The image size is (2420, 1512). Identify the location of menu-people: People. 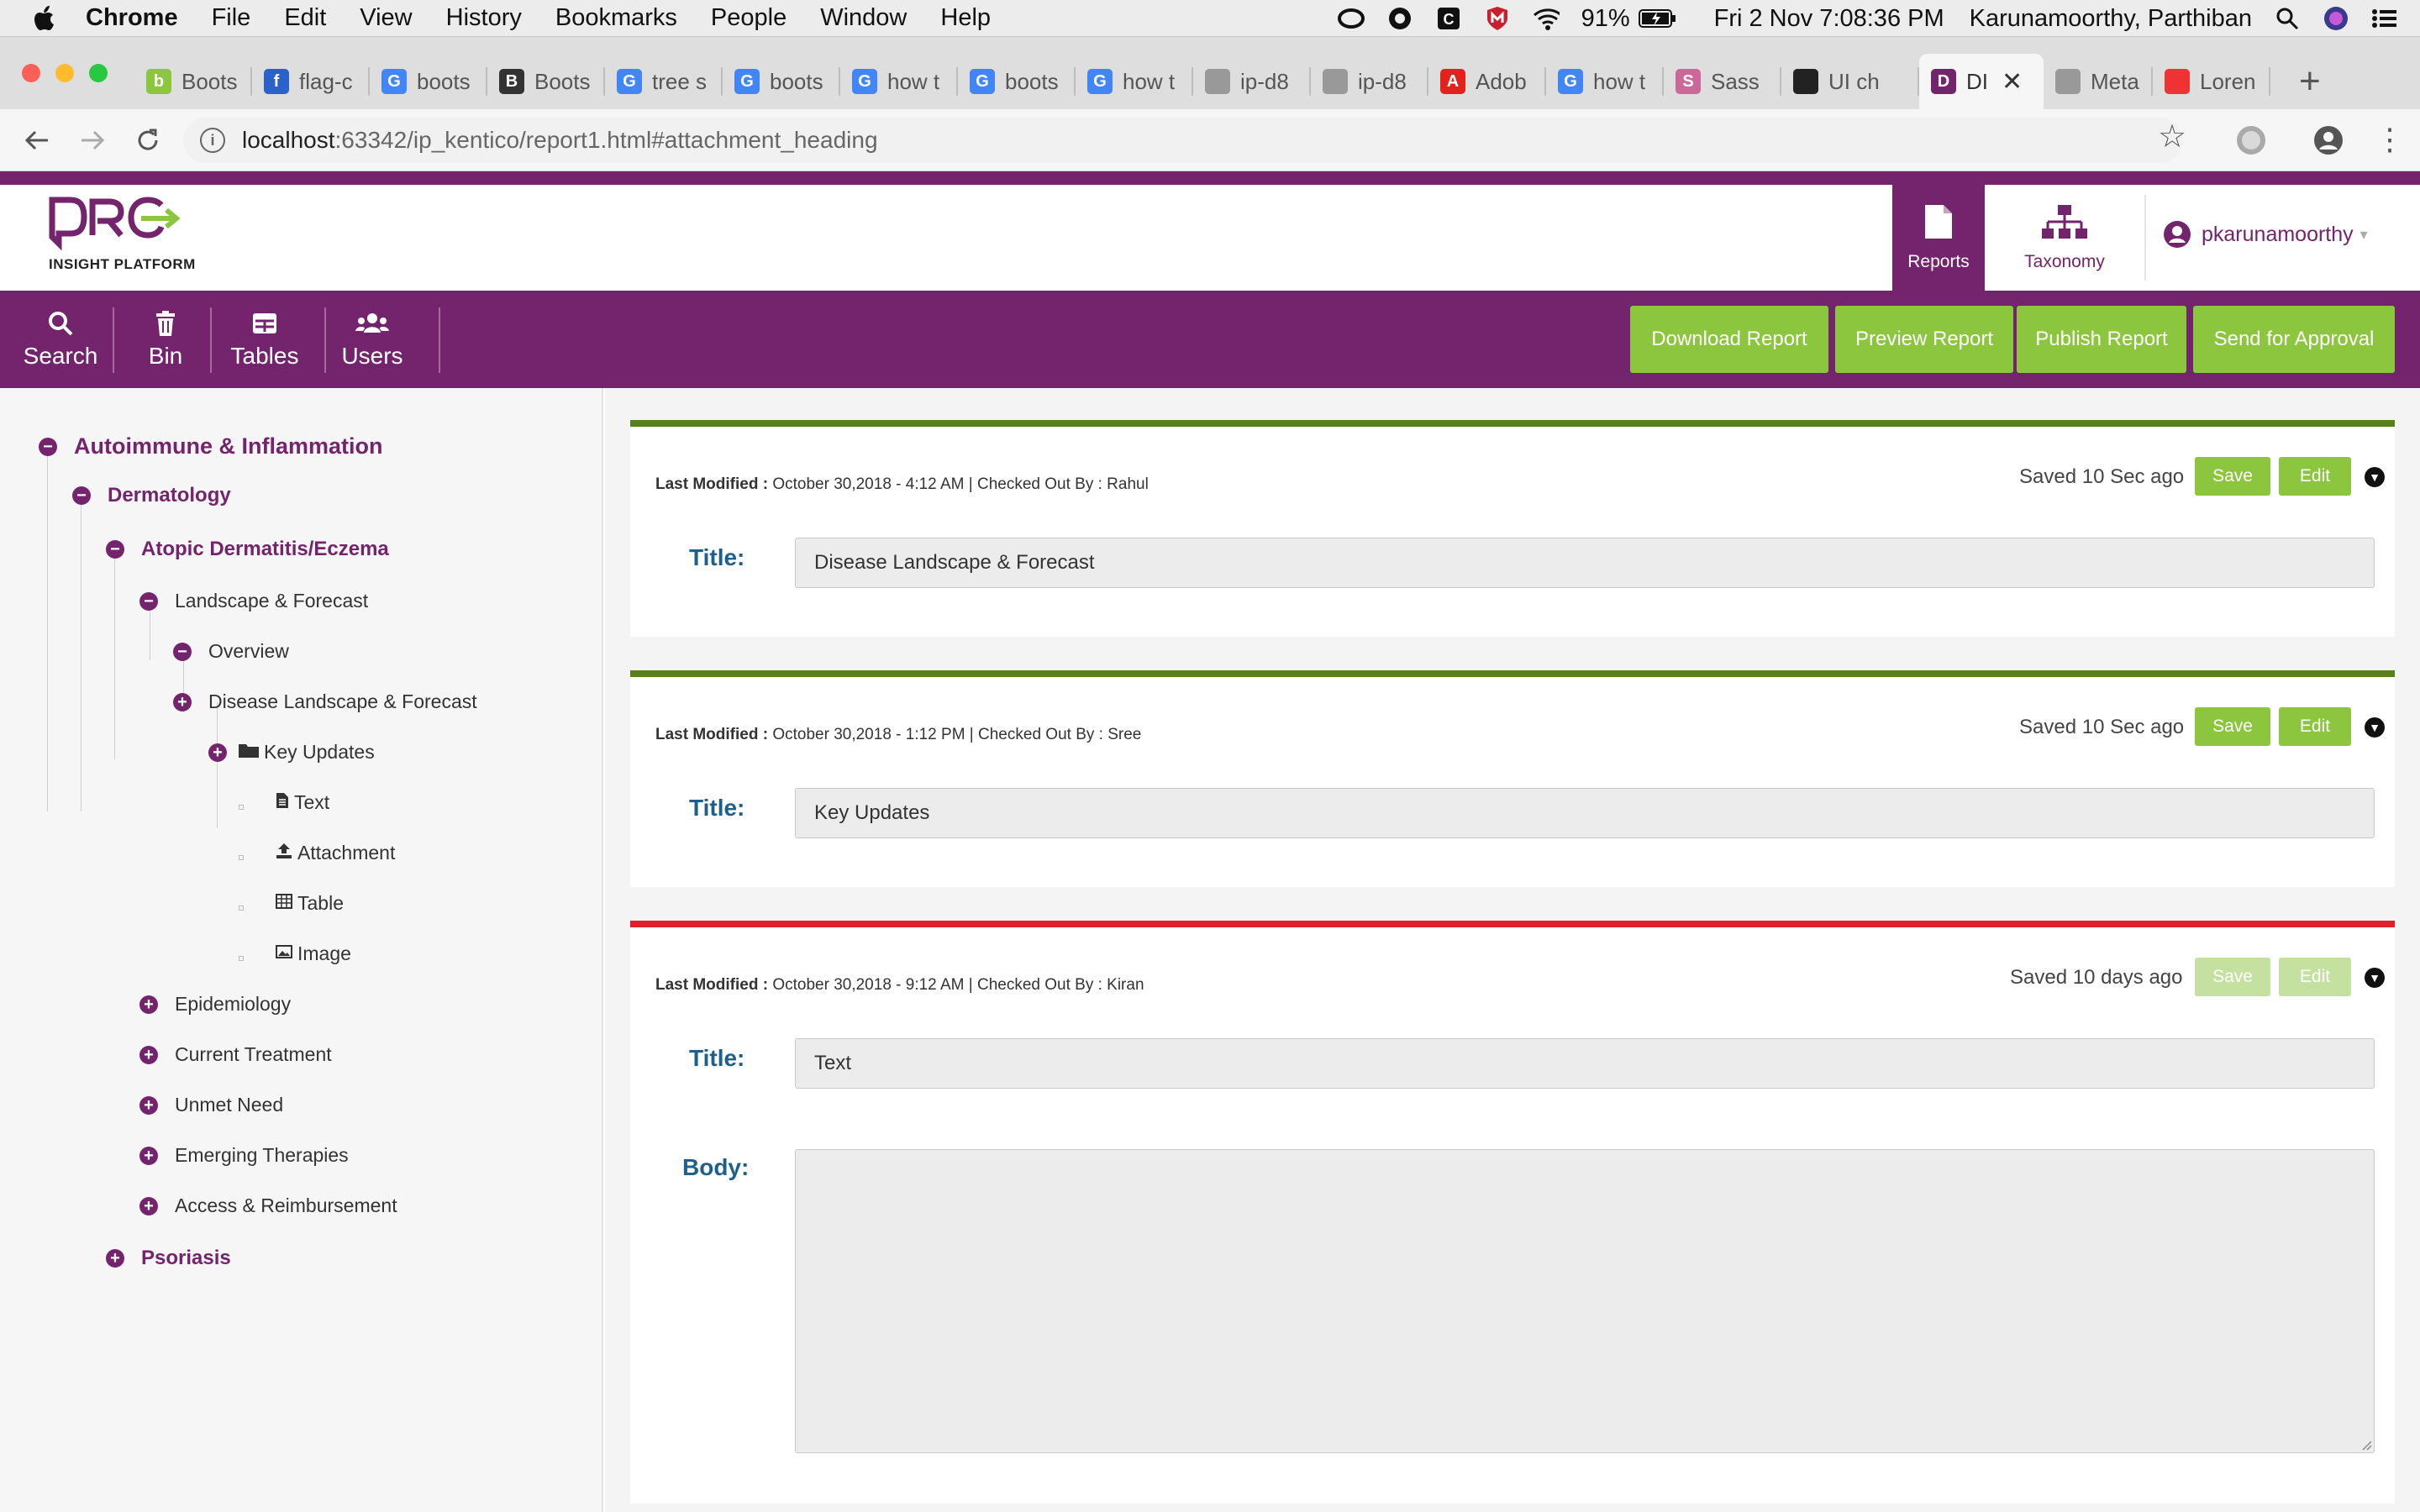
(749, 18).